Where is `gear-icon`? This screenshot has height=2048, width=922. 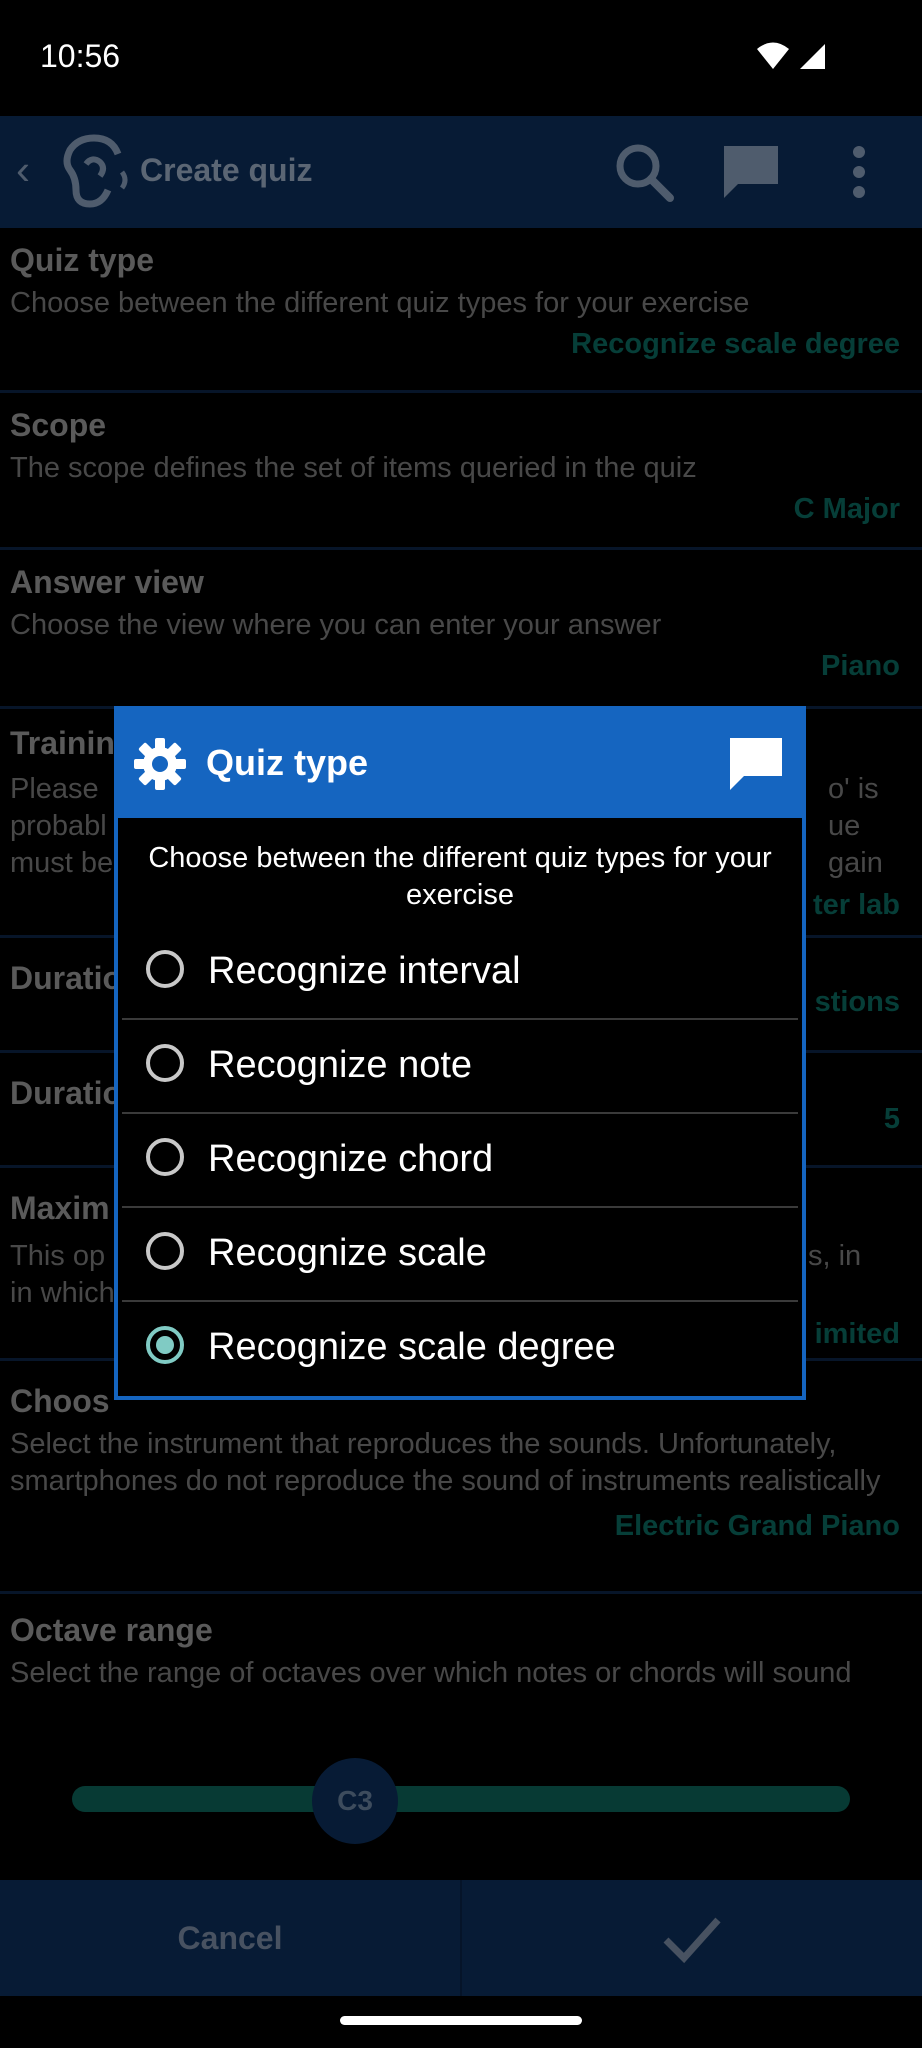
gear-icon is located at coordinates (160, 764).